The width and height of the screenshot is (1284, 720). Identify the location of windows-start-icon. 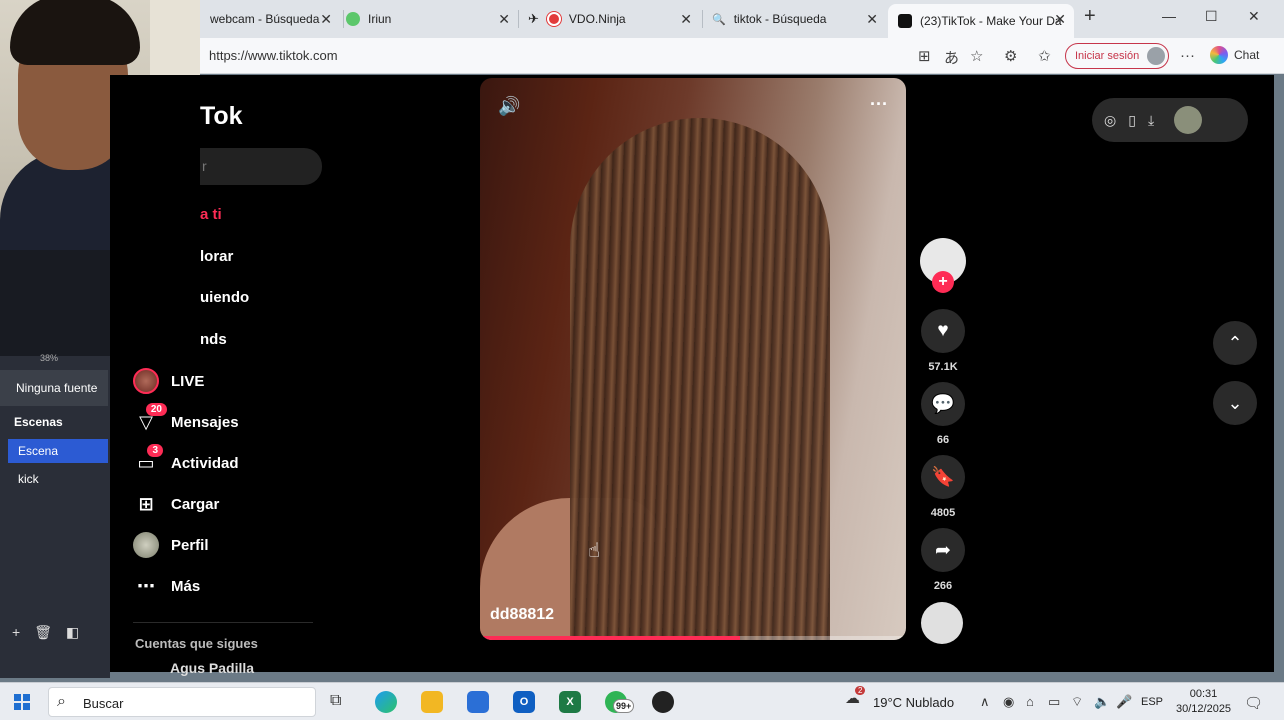
(22, 702).